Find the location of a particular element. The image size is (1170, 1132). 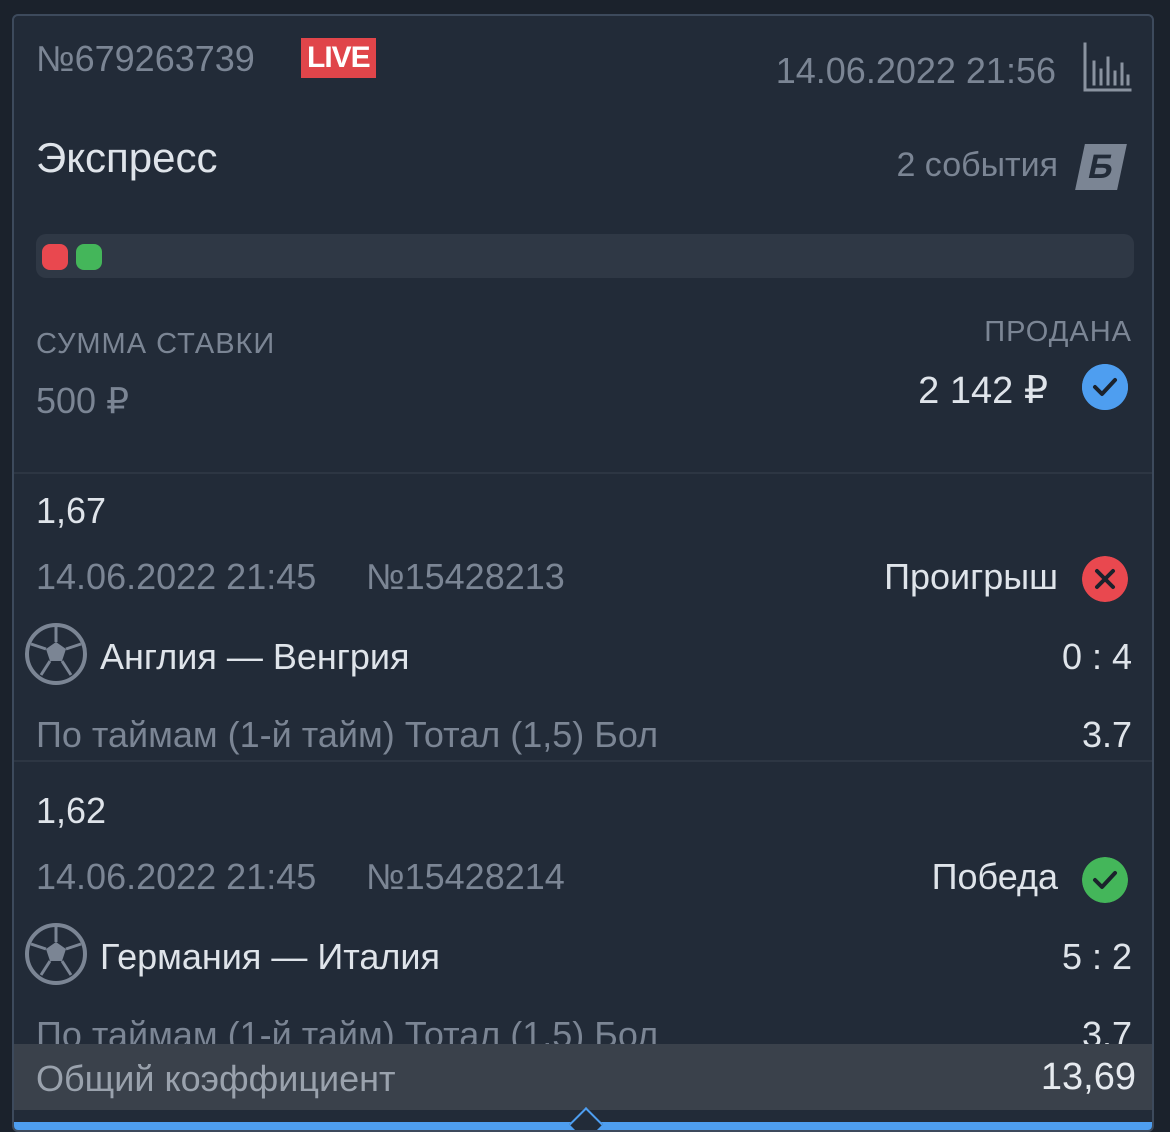

bar-chart-icon is located at coordinates (1107, 68).